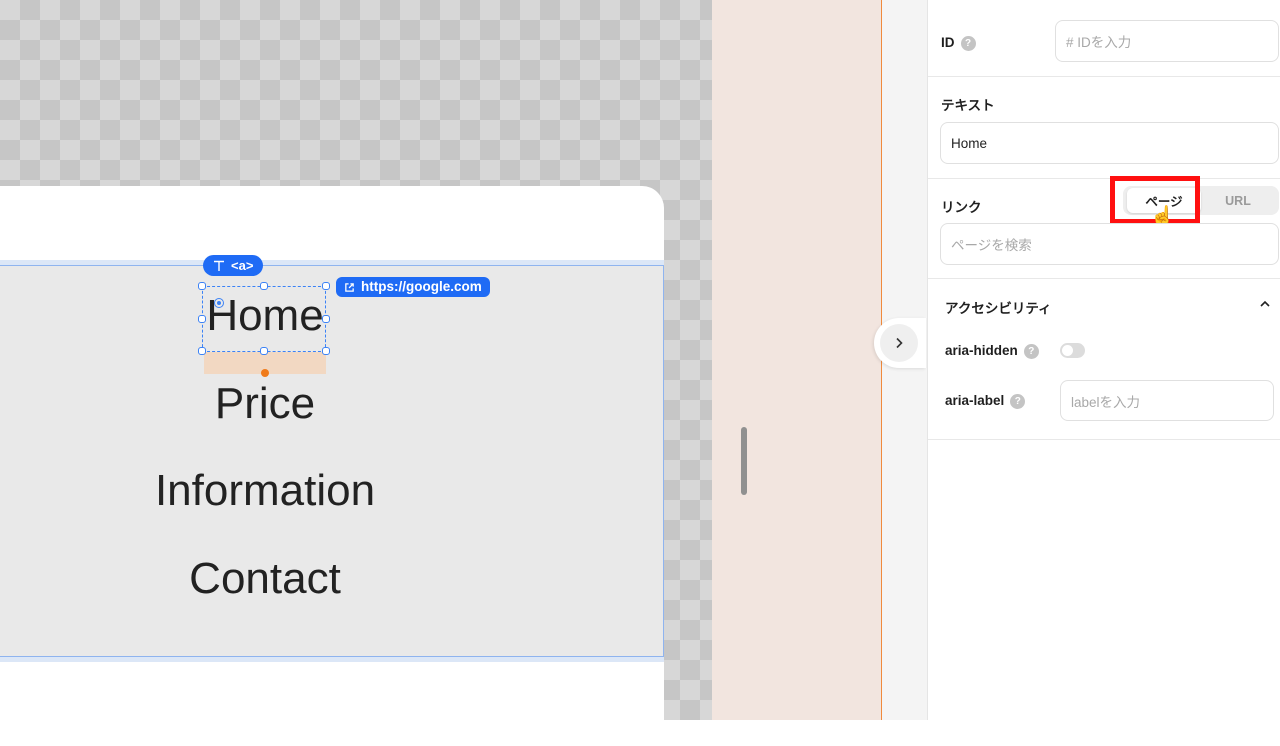 The image size is (1280, 746). Describe the element at coordinates (968, 105) in the screenshot. I see `text-label: テキスト` at that location.